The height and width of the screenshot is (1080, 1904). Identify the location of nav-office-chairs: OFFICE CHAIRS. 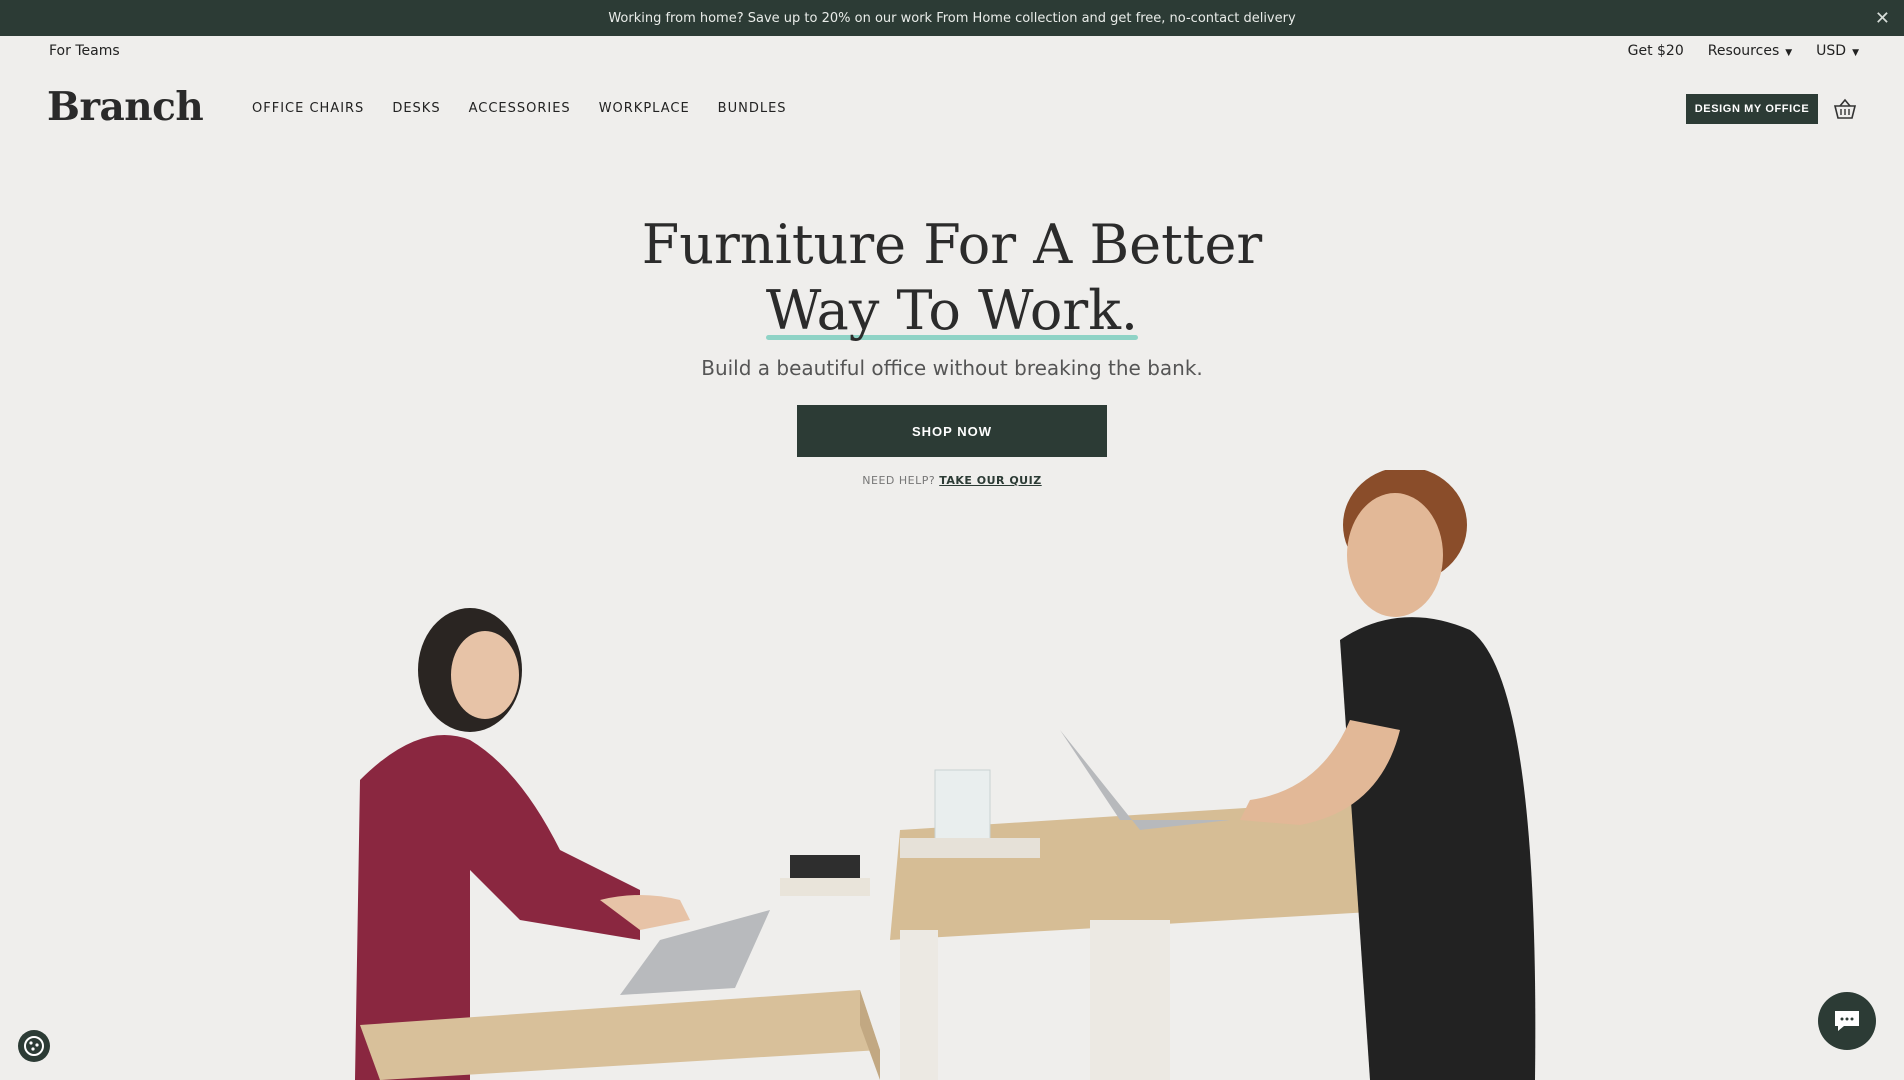
(308, 108).